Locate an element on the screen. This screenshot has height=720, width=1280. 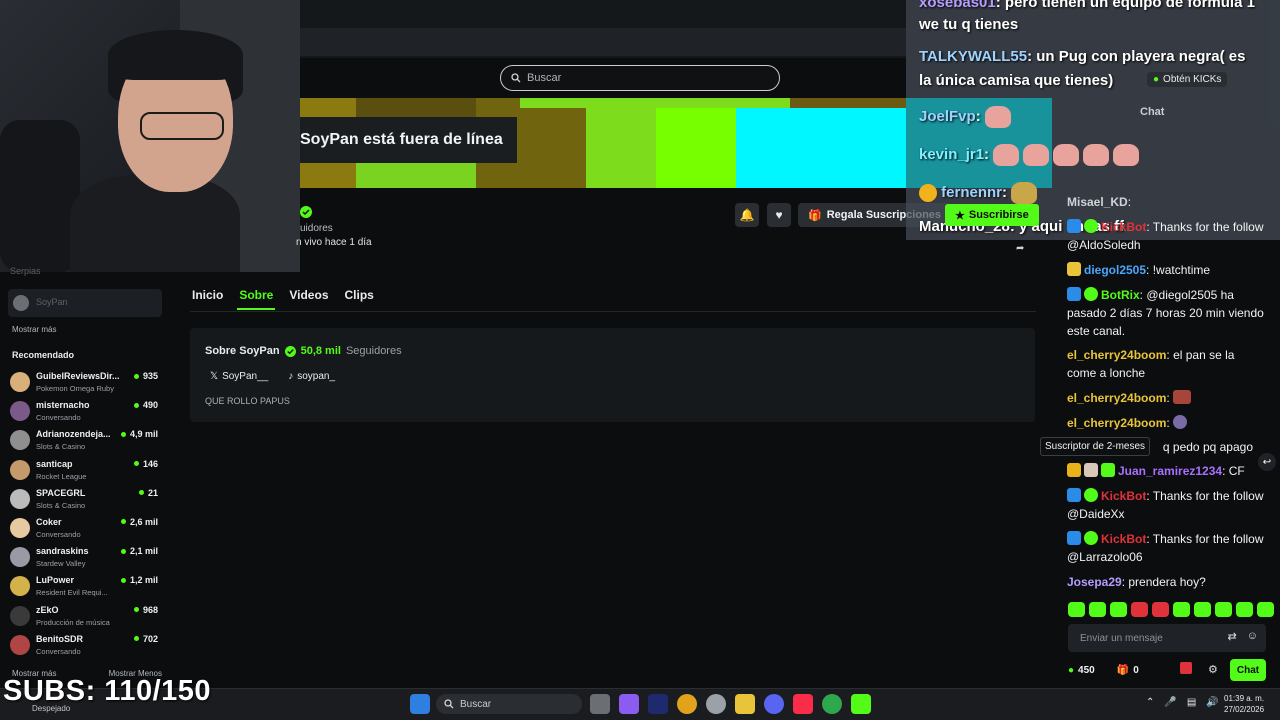
sidebar-item-current: SoyPan is located at coordinates (85, 303).